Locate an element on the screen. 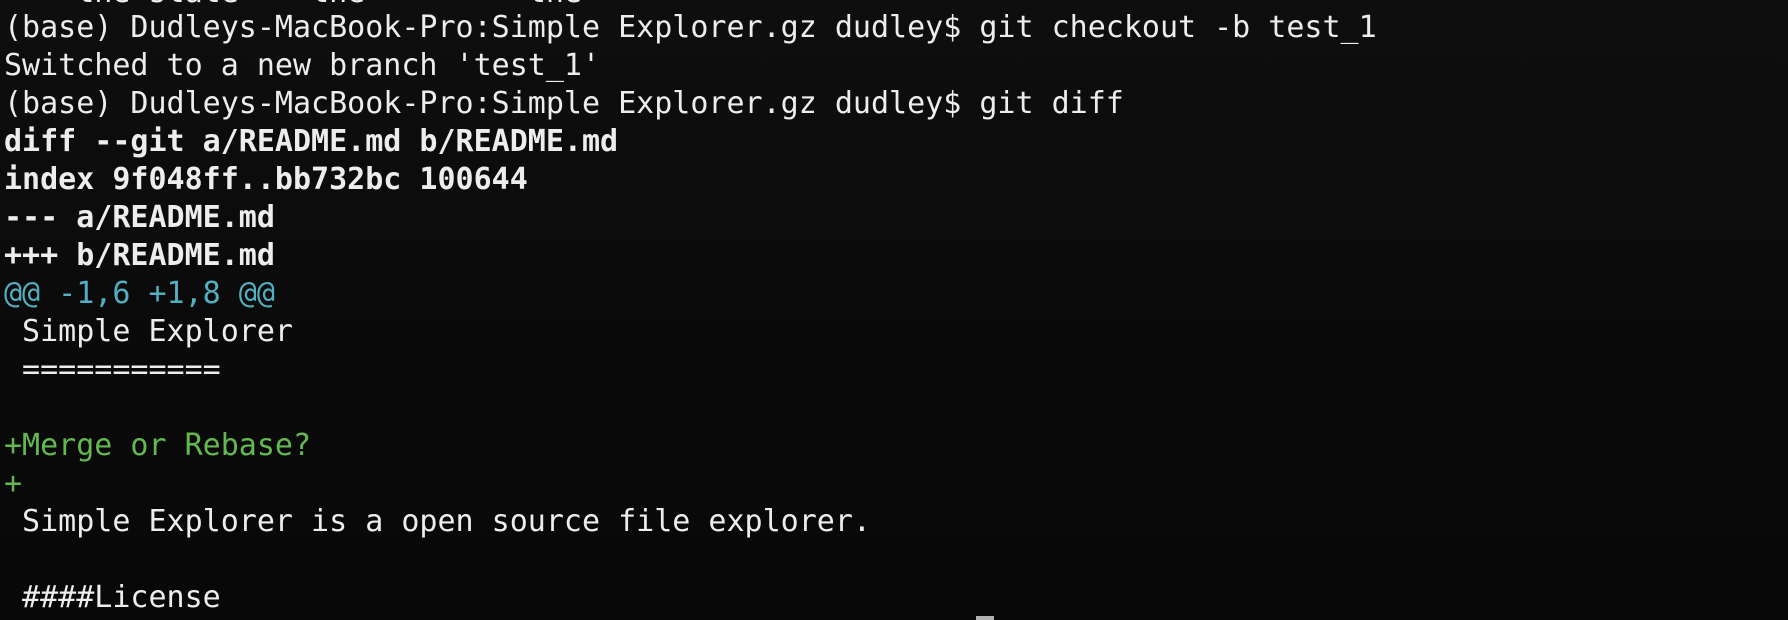  diff-header-line: diff --git a/README.md b/README.md is located at coordinates (311, 141).